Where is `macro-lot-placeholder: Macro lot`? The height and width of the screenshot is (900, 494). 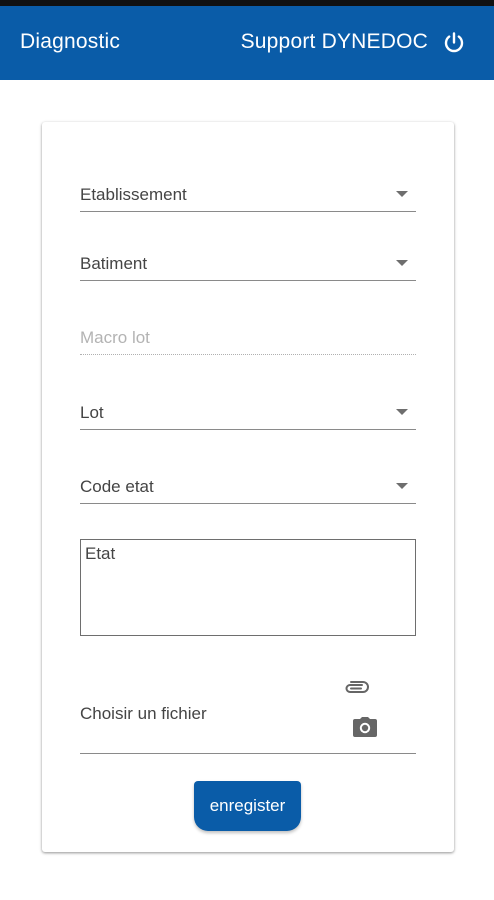 macro-lot-placeholder: Macro lot is located at coordinates (115, 337).